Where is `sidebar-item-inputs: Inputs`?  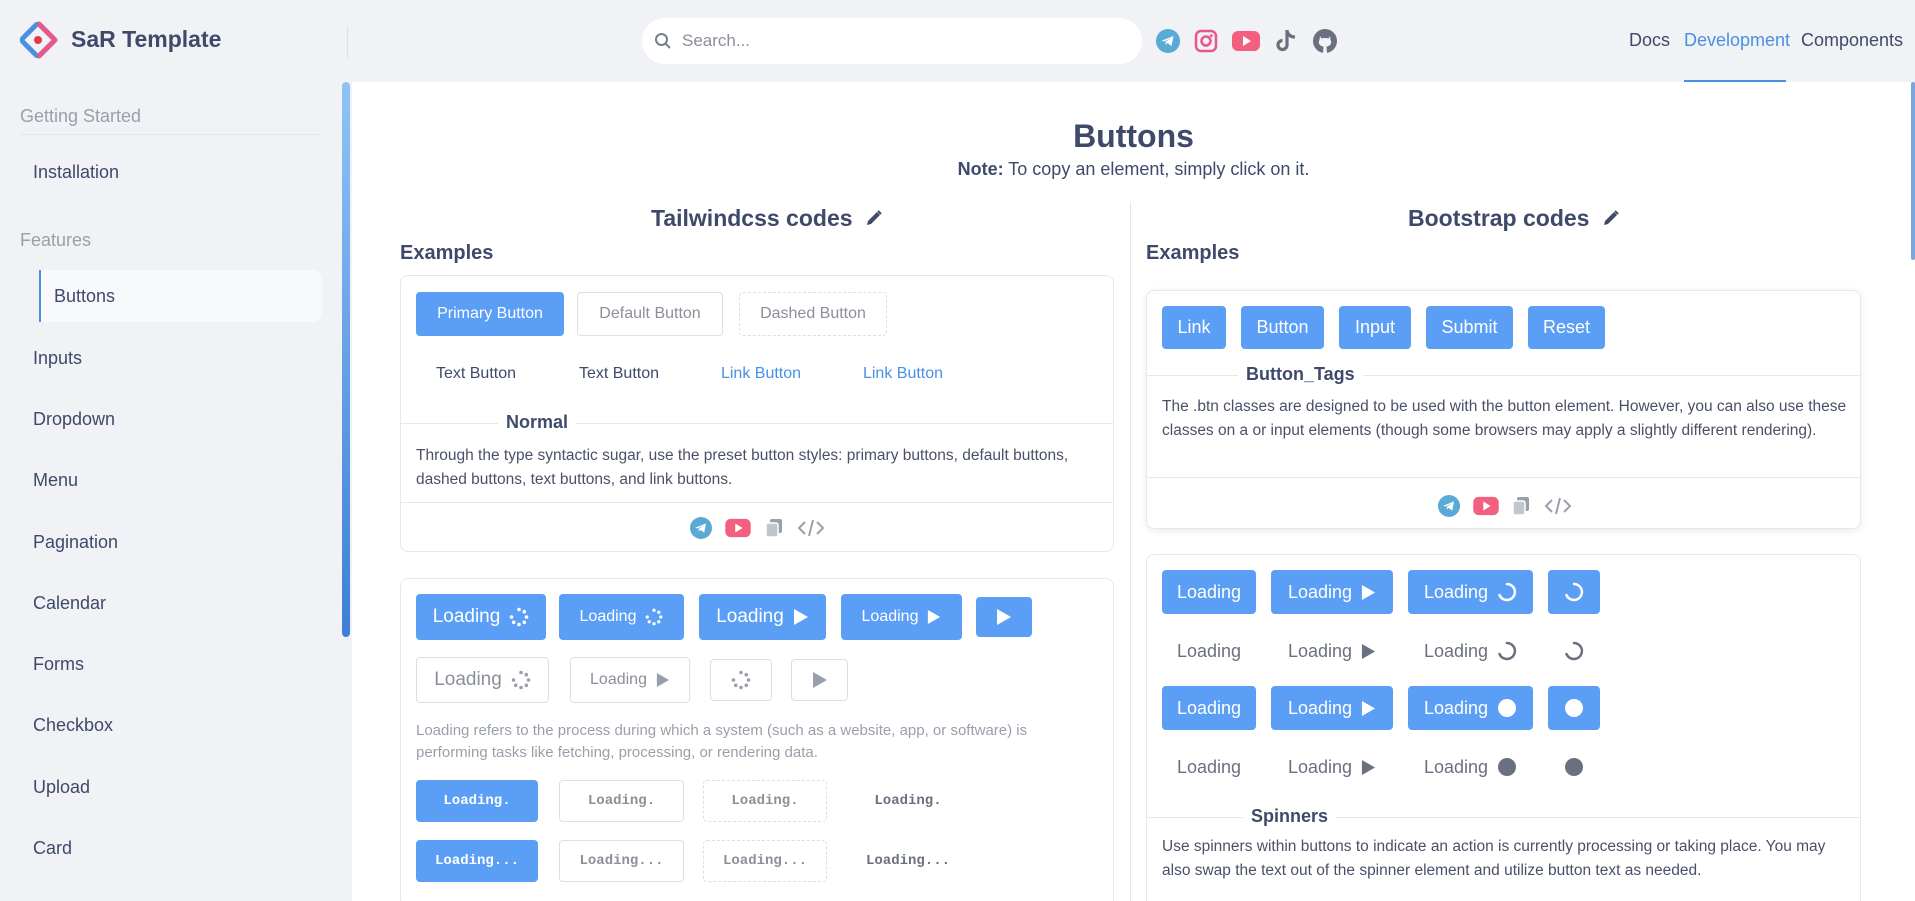 sidebar-item-inputs: Inputs is located at coordinates (57, 358).